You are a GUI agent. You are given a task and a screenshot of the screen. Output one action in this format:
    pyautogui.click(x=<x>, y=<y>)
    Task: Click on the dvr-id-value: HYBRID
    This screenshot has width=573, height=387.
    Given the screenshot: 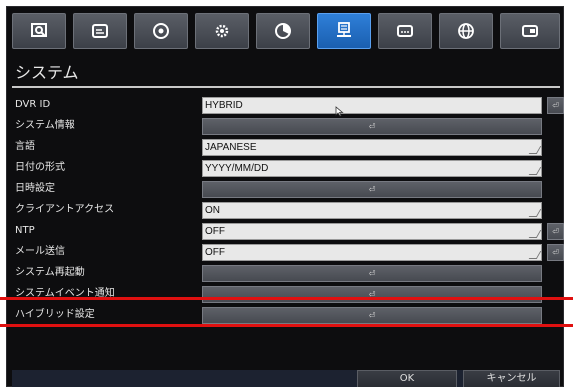 What is the action you would take?
    pyautogui.click(x=224, y=105)
    